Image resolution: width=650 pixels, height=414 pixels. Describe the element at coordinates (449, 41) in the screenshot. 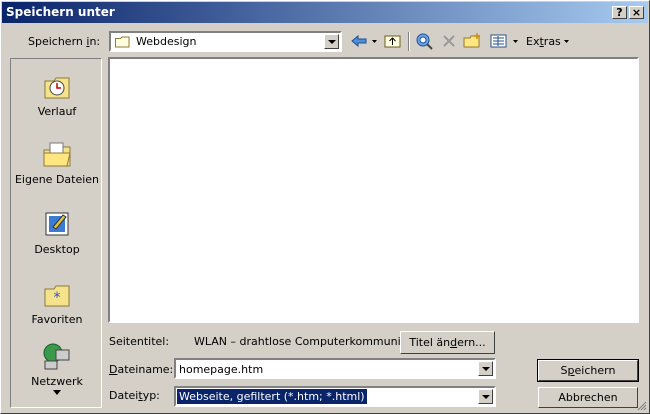

I see `delete-icon` at that location.